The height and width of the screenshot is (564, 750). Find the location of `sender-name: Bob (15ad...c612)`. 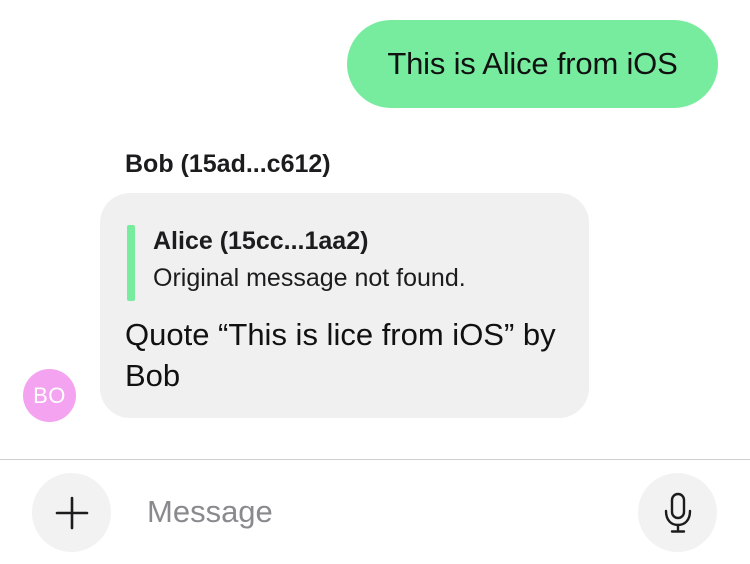

sender-name: Bob (15ad...c612) is located at coordinates (228, 164).